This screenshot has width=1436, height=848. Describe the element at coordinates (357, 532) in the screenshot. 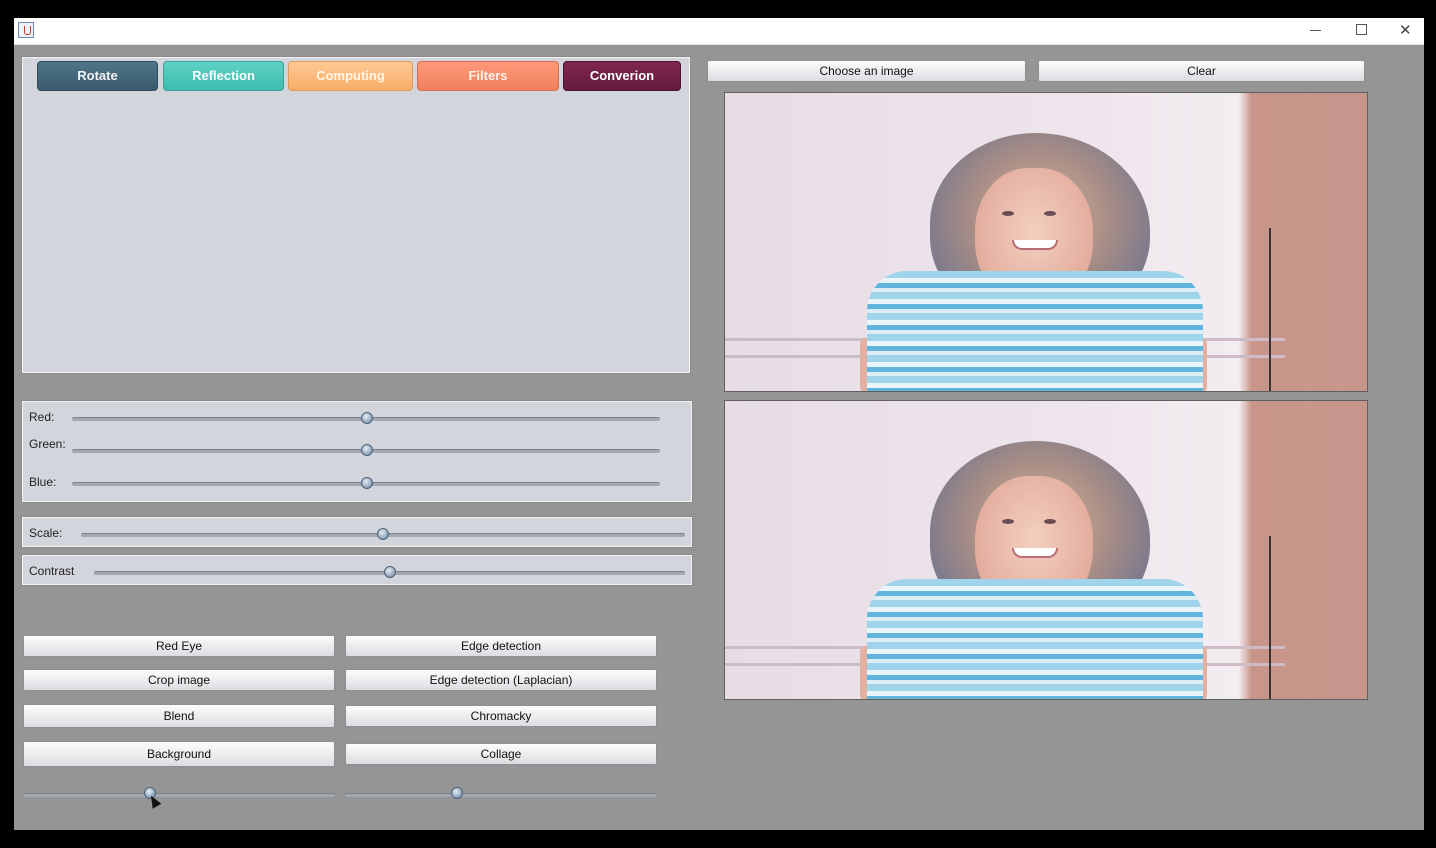

I see `scale-panel` at that location.